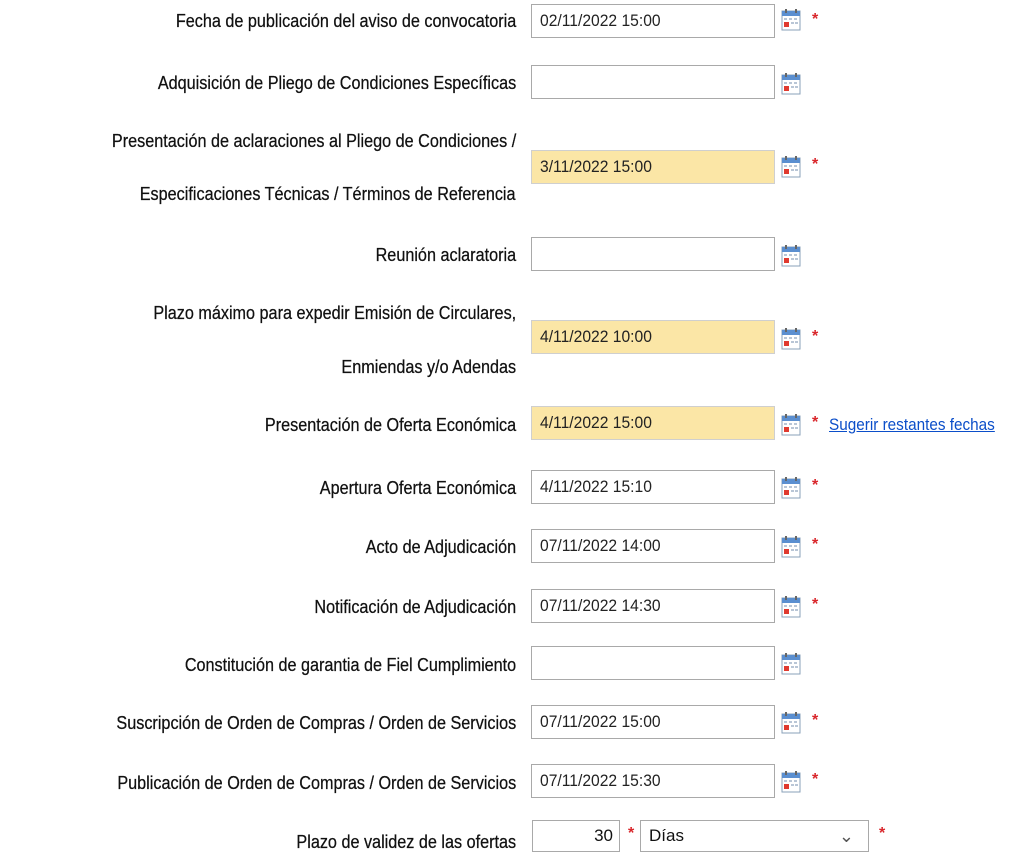  Describe the element at coordinates (653, 337) in the screenshot. I see `plazo-circulares-input: 4/11/2022 10:00` at that location.